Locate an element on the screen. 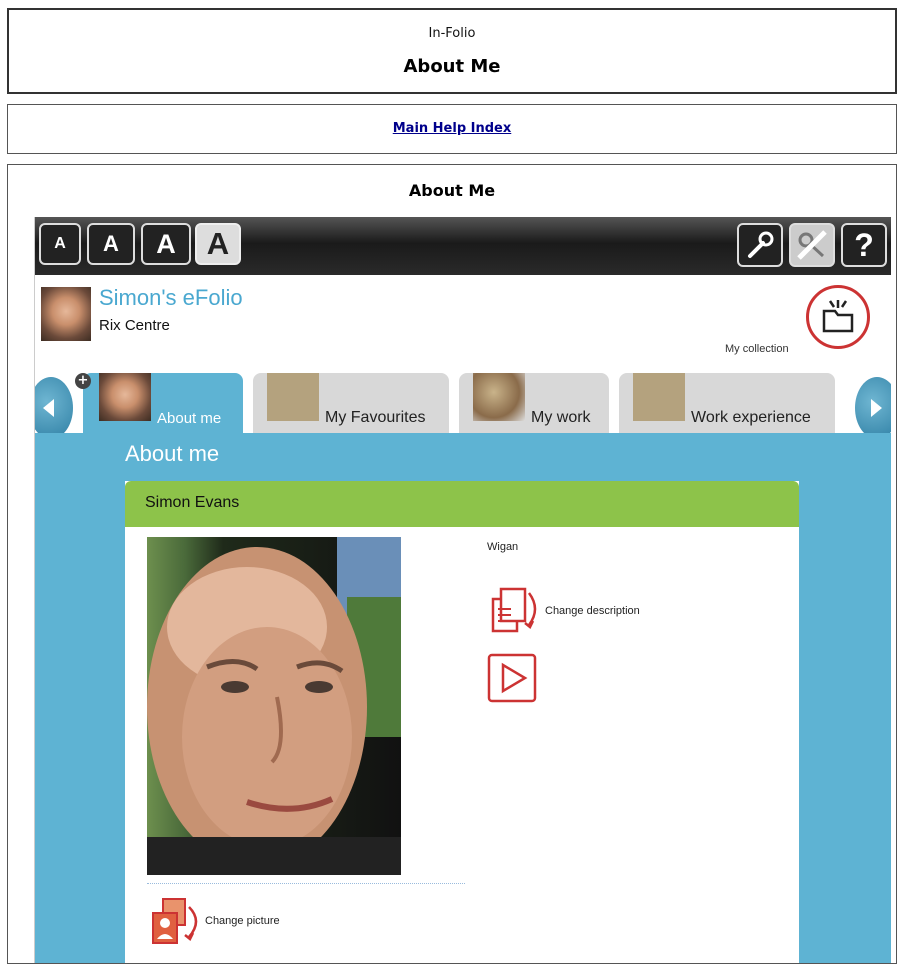 The width and height of the screenshot is (899, 964). profile-name: Simon's eFolio is located at coordinates (171, 297).